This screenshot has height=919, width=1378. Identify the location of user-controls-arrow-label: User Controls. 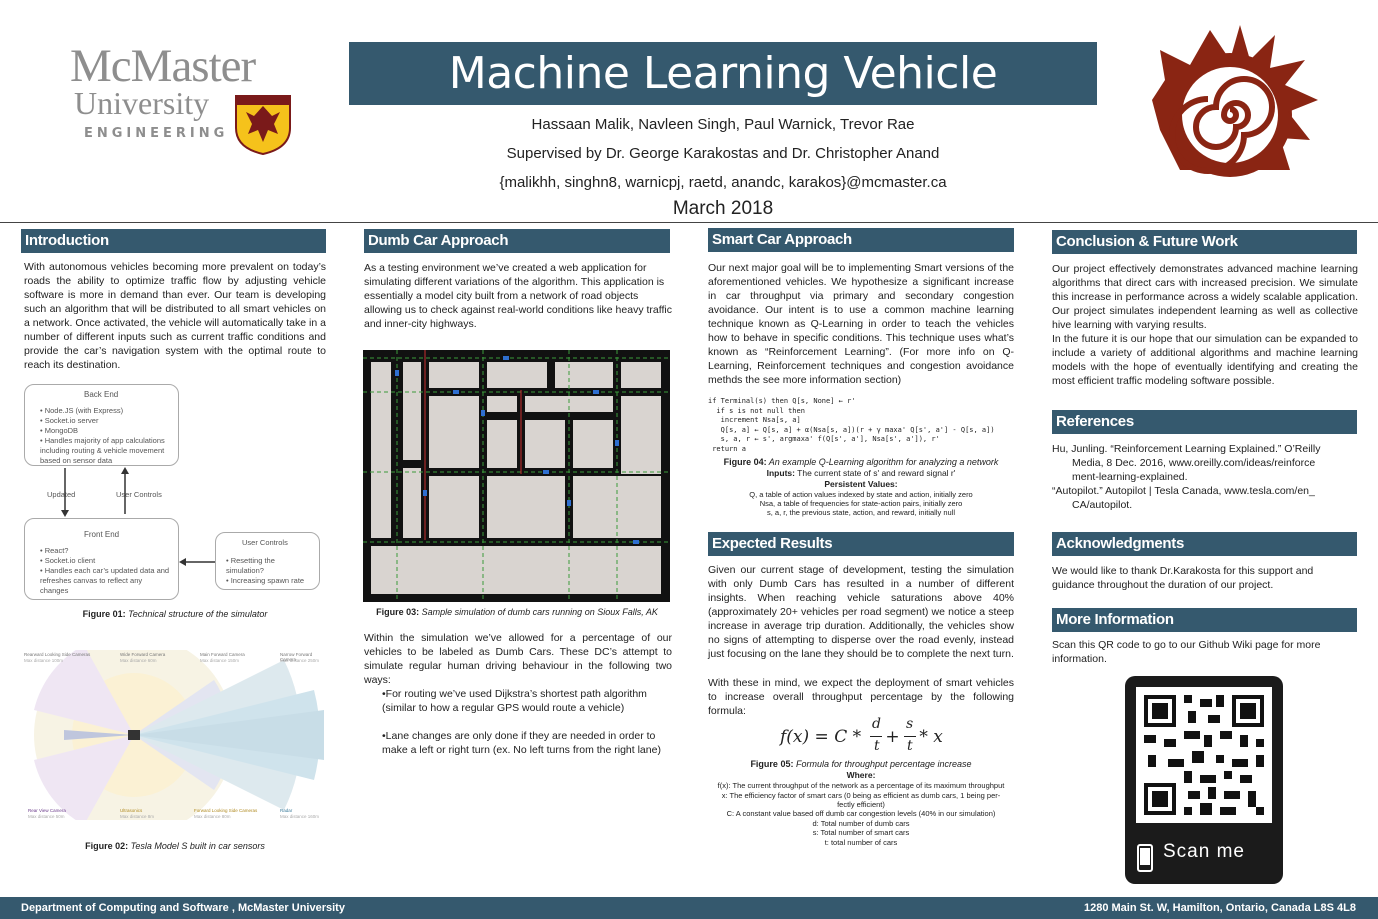
(139, 494).